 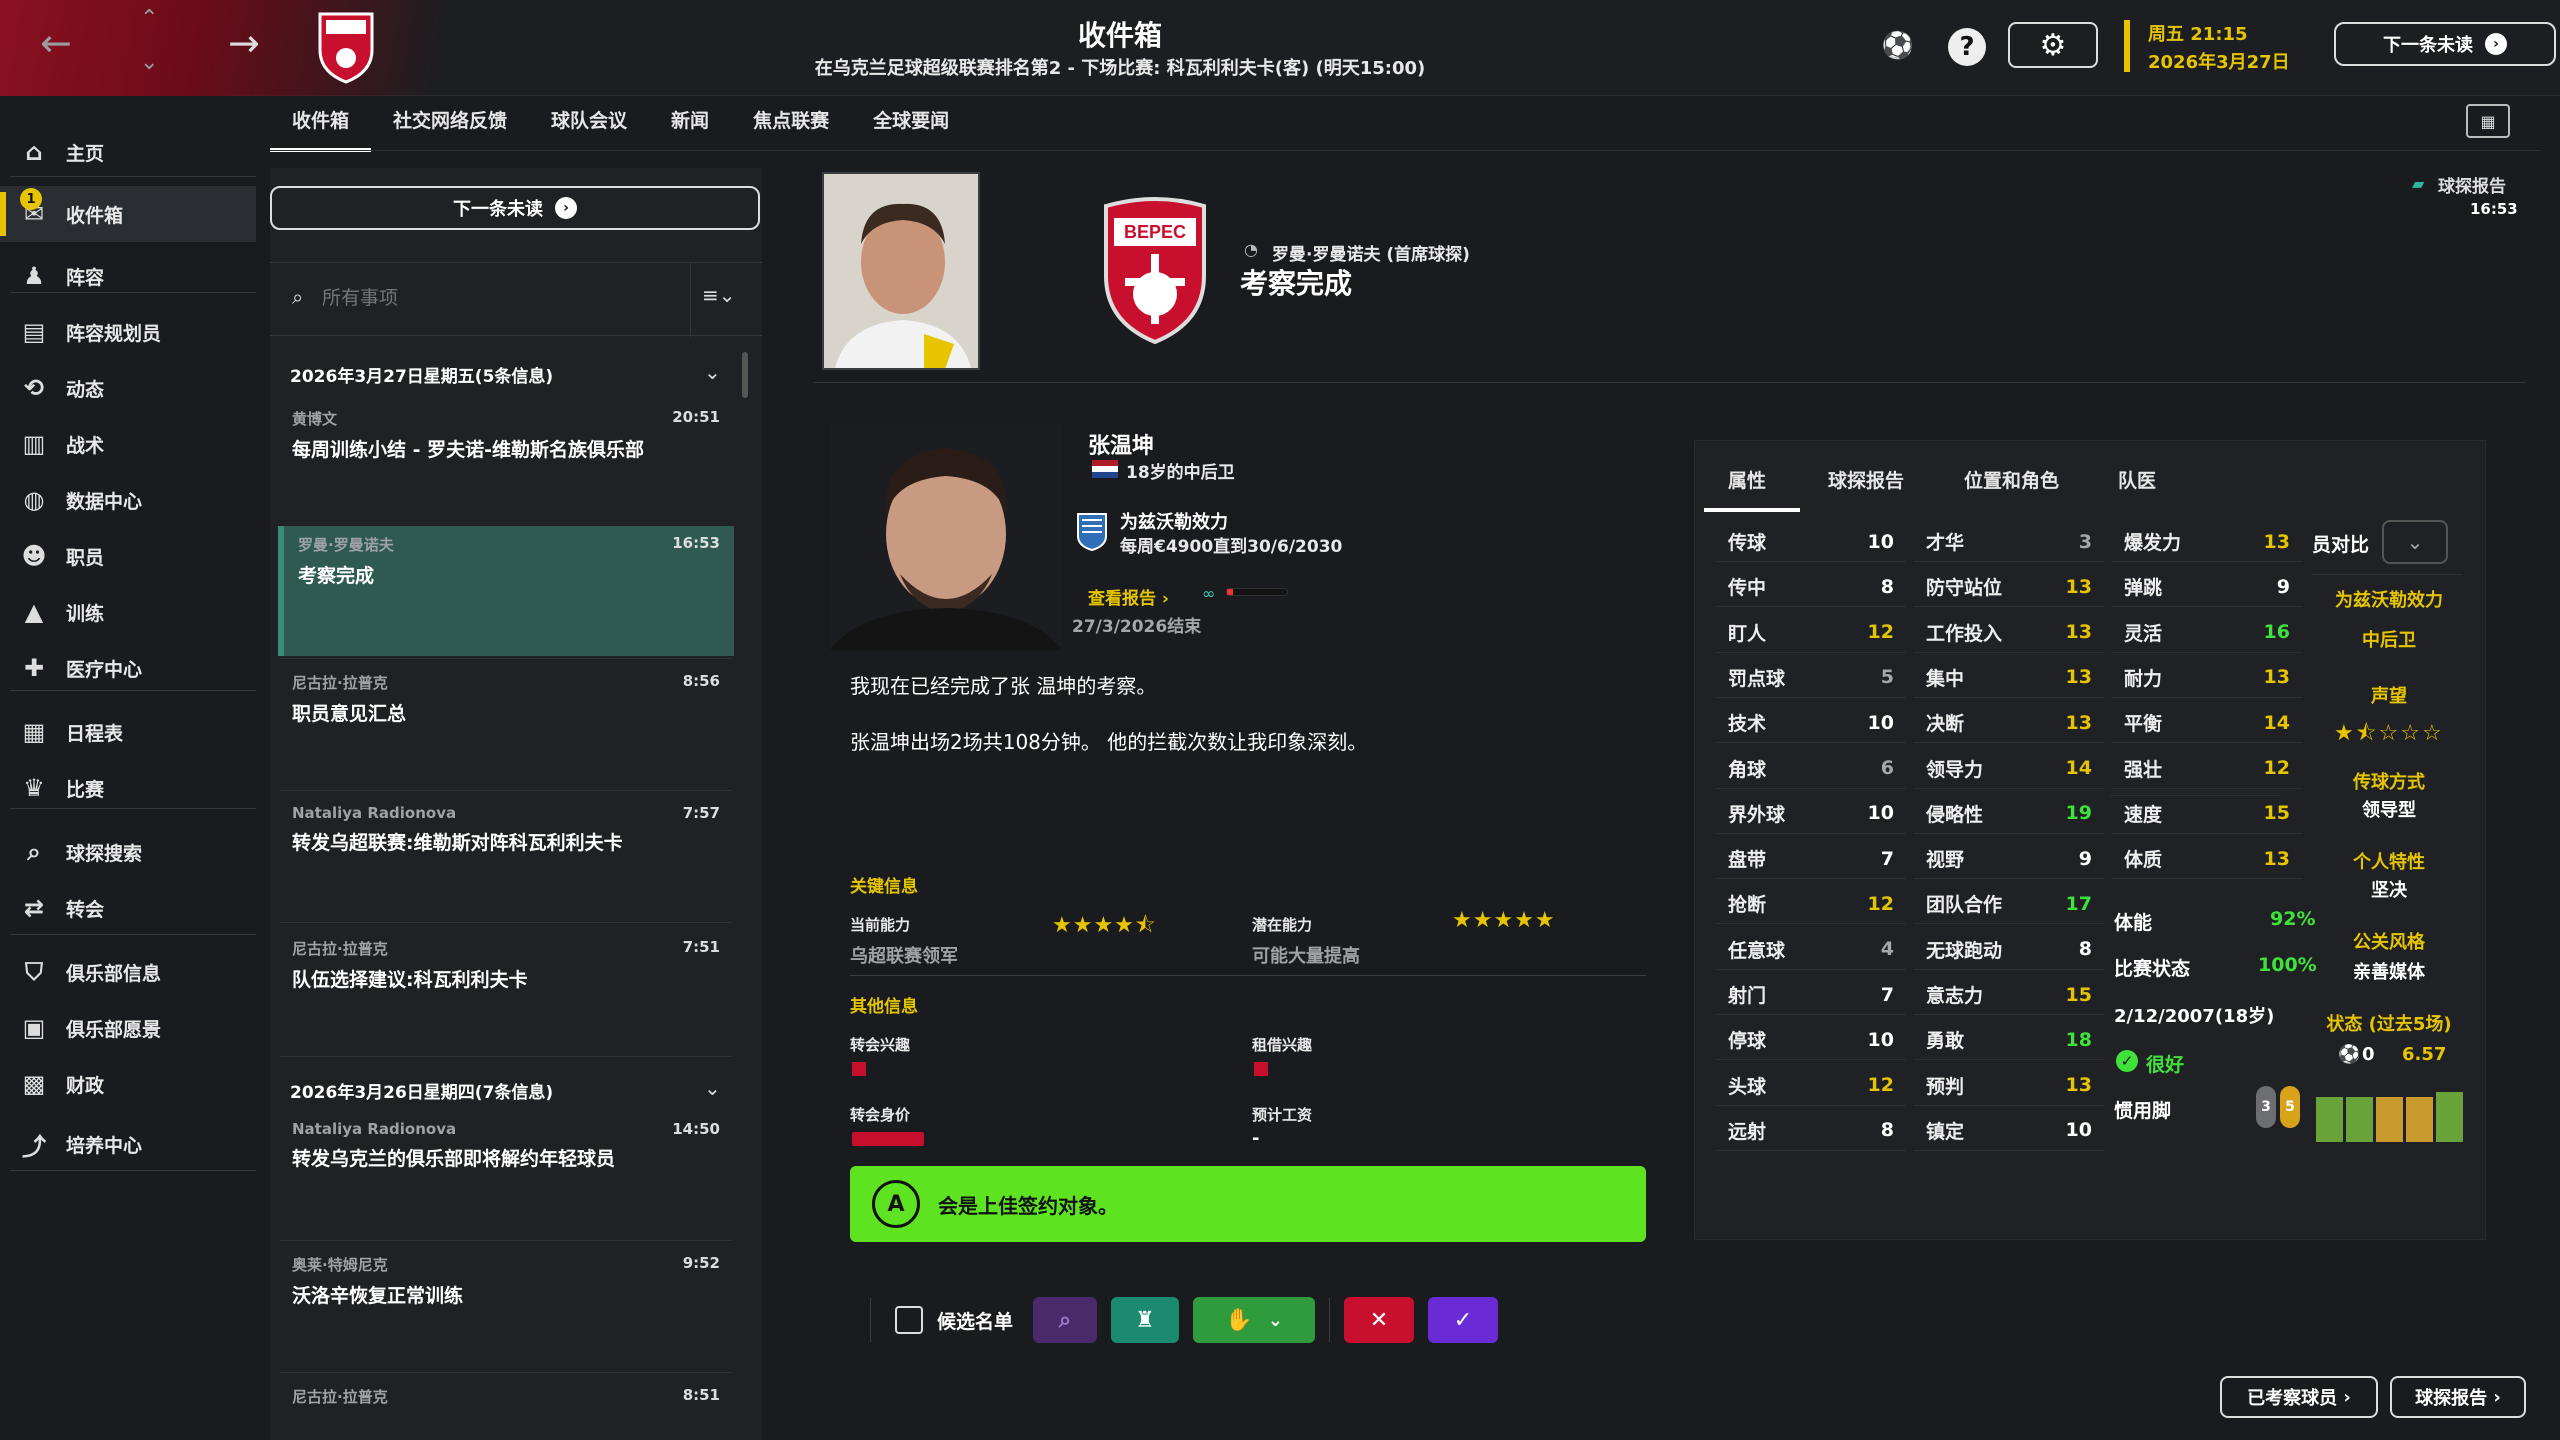 What do you see at coordinates (2009, 1040) in the screenshot?
I see `attribute-row: 勇敢 18` at bounding box center [2009, 1040].